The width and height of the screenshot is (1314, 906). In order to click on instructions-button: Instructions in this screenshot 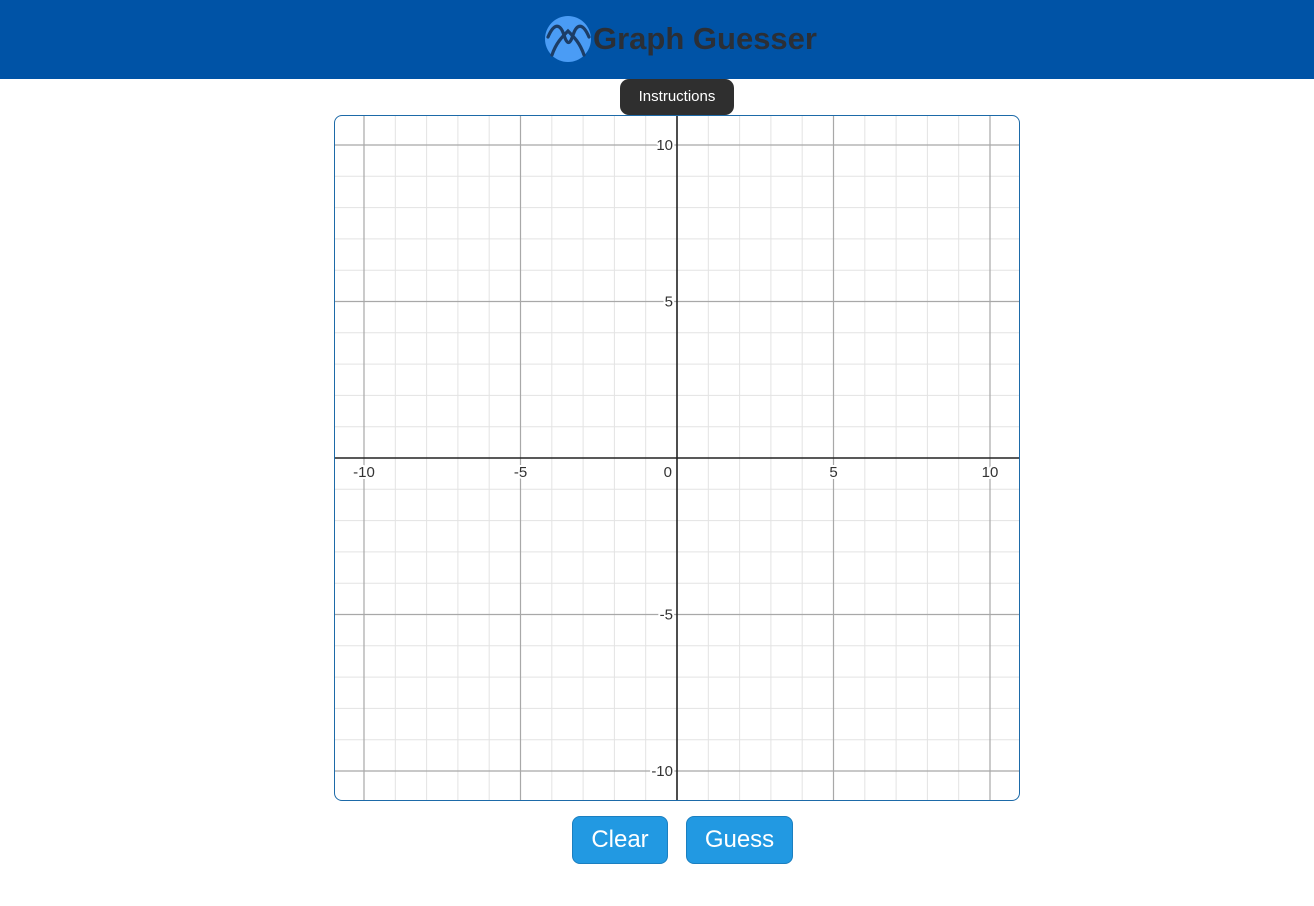, I will do `click(677, 97)`.